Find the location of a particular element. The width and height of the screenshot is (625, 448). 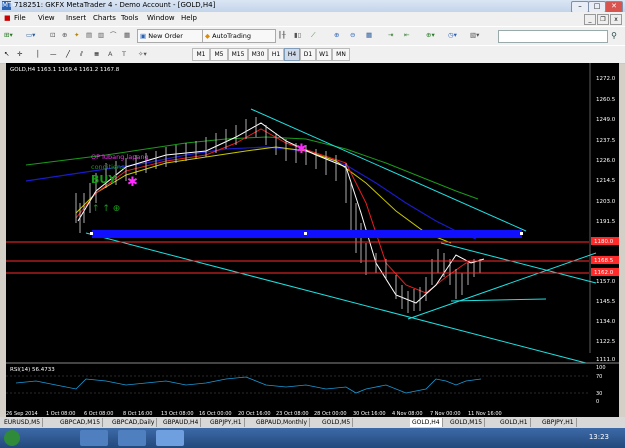

timeframe-mn: MN is located at coordinates (341, 54).